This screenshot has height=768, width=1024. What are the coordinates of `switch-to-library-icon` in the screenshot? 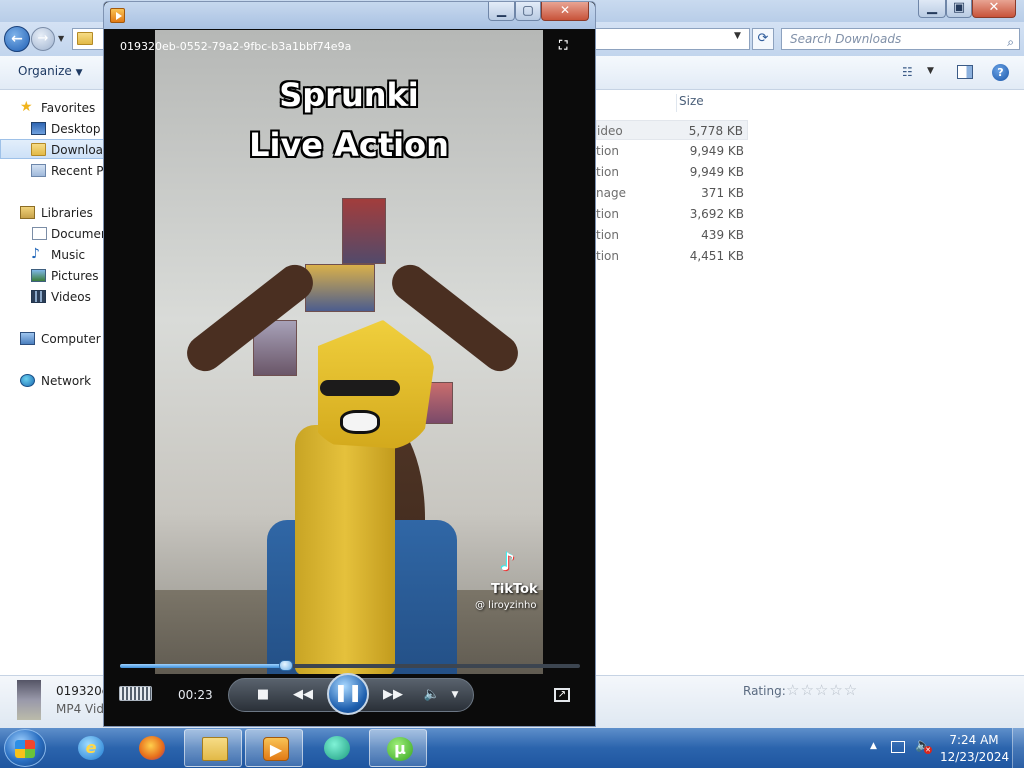 It's located at (135, 693).